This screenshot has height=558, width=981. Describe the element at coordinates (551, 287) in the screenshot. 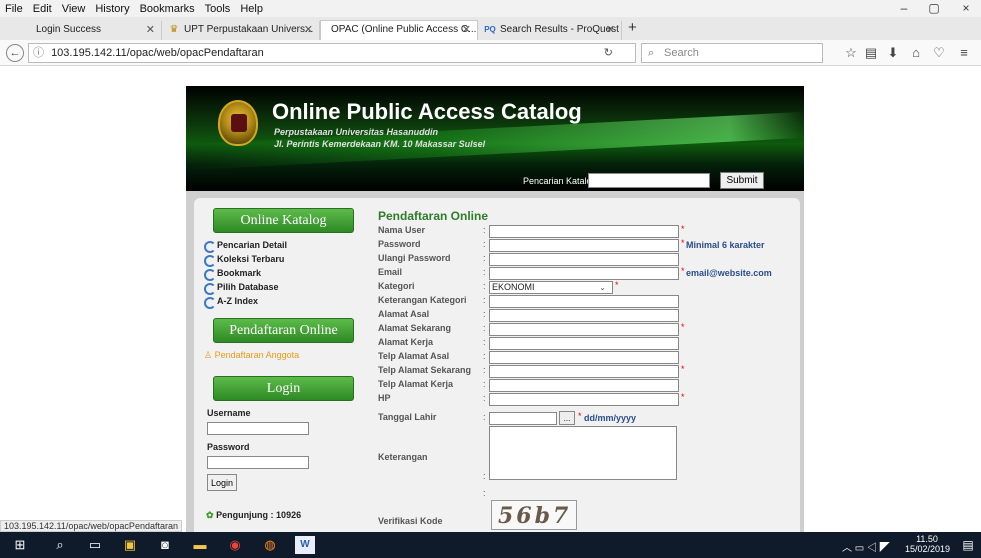

I see `kategori-select: EKONOMI ⌄` at that location.